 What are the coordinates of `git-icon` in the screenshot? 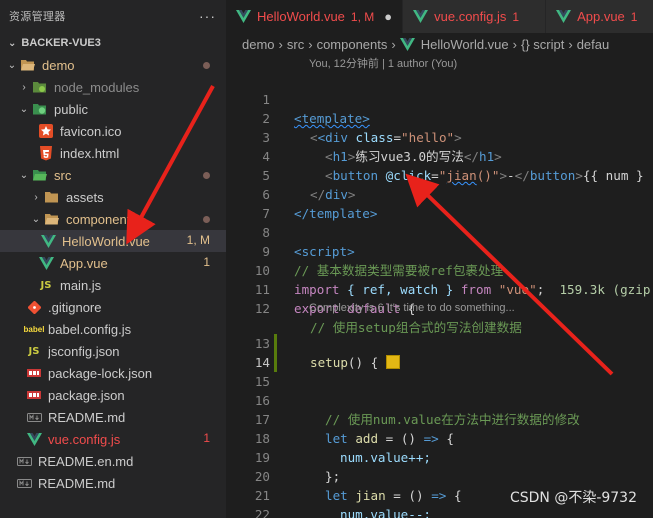 It's located at (34, 307).